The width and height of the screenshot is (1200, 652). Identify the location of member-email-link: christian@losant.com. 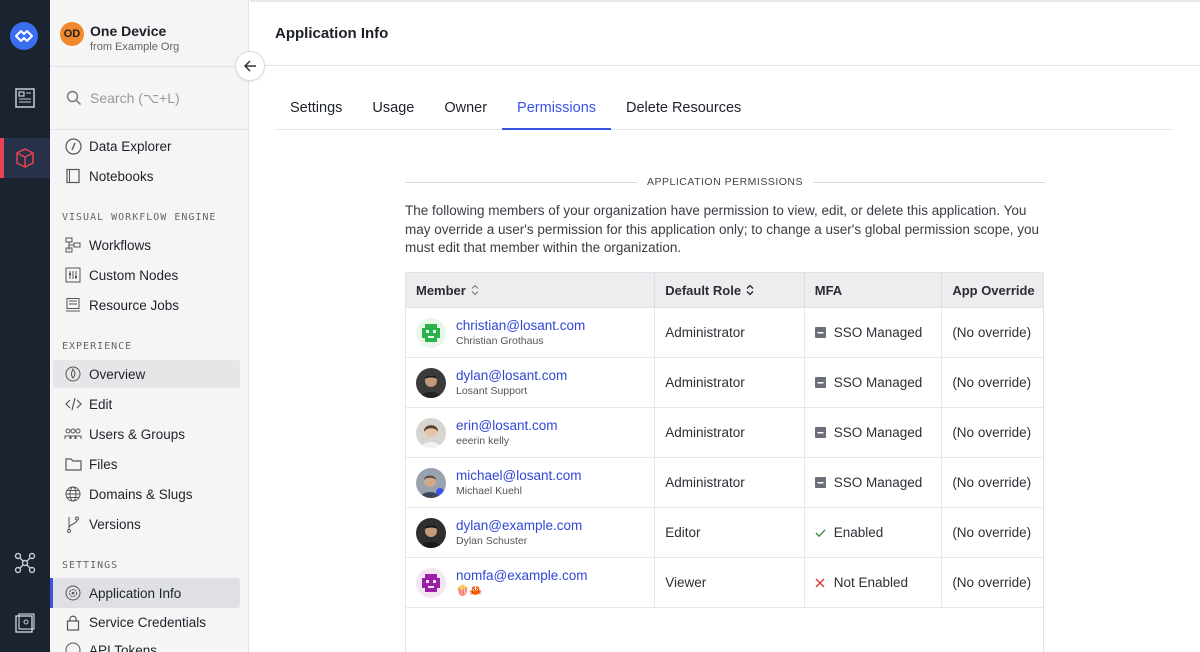
(520, 326).